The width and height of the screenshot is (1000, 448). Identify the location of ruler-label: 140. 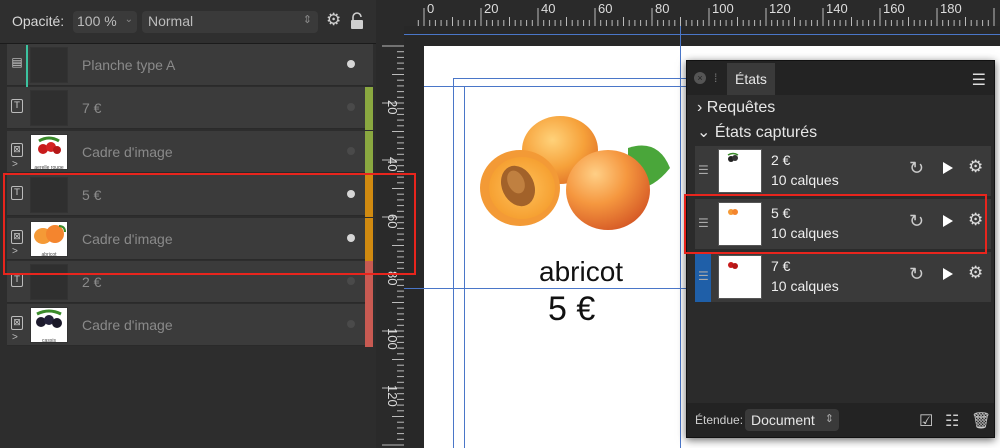
(837, 8).